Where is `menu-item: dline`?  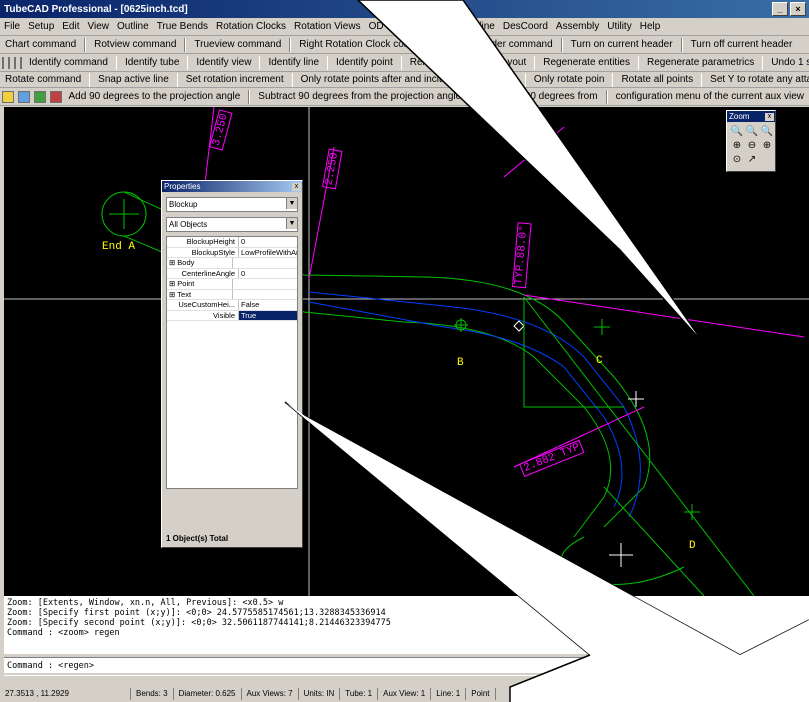 menu-item: dline is located at coordinates (484, 26).